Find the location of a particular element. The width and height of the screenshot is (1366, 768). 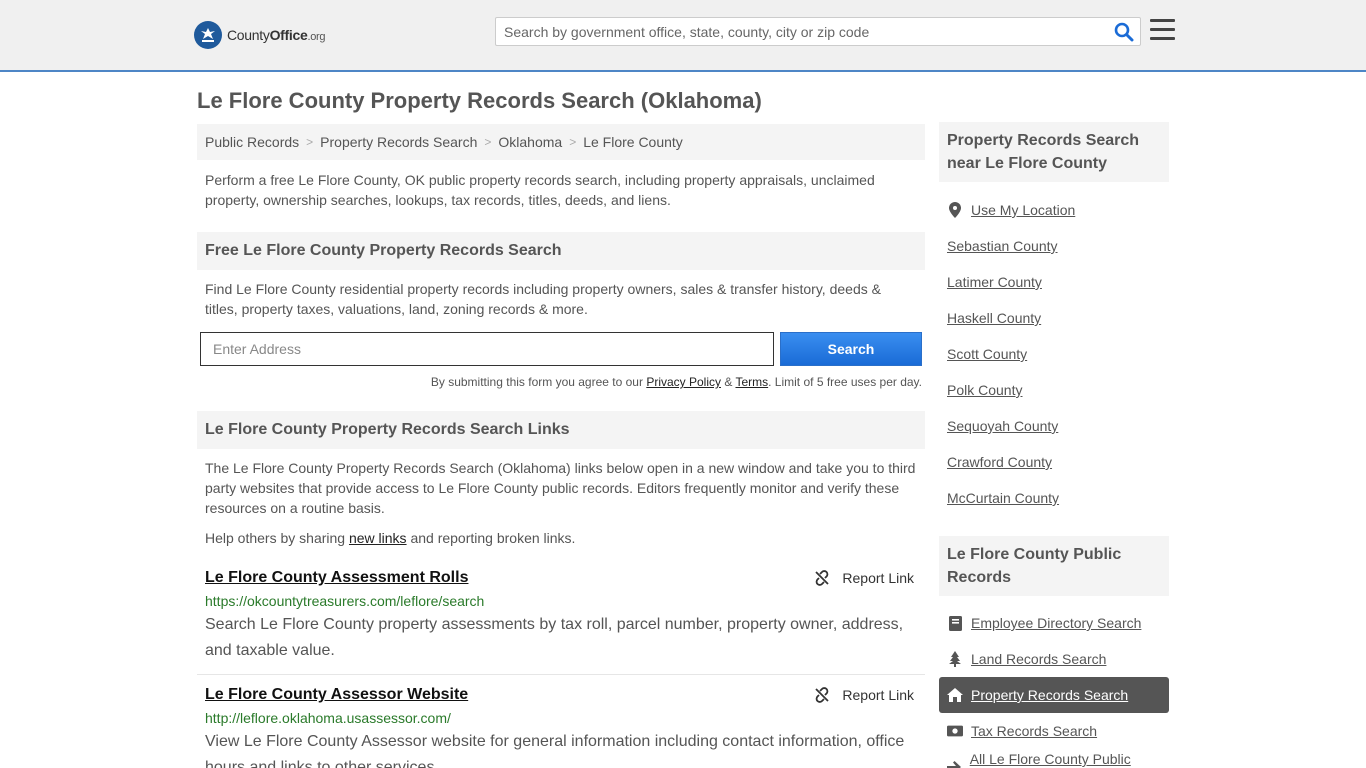

sidebar-item-property-records: Property Records Search is located at coordinates (1054, 695).